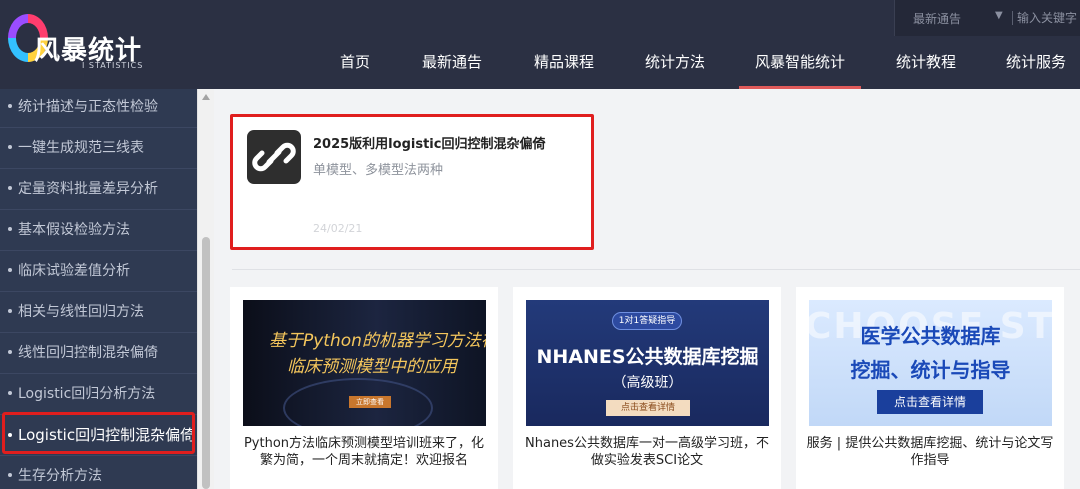 The image size is (1080, 489). I want to click on banner-view-button: 立即查看, so click(370, 402).